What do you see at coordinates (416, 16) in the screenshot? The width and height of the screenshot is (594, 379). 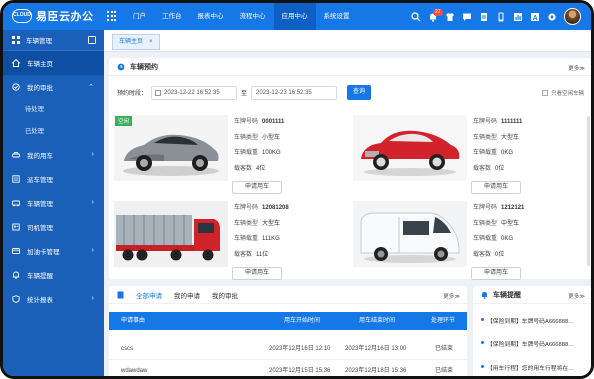 I see `search-icon` at bounding box center [416, 16].